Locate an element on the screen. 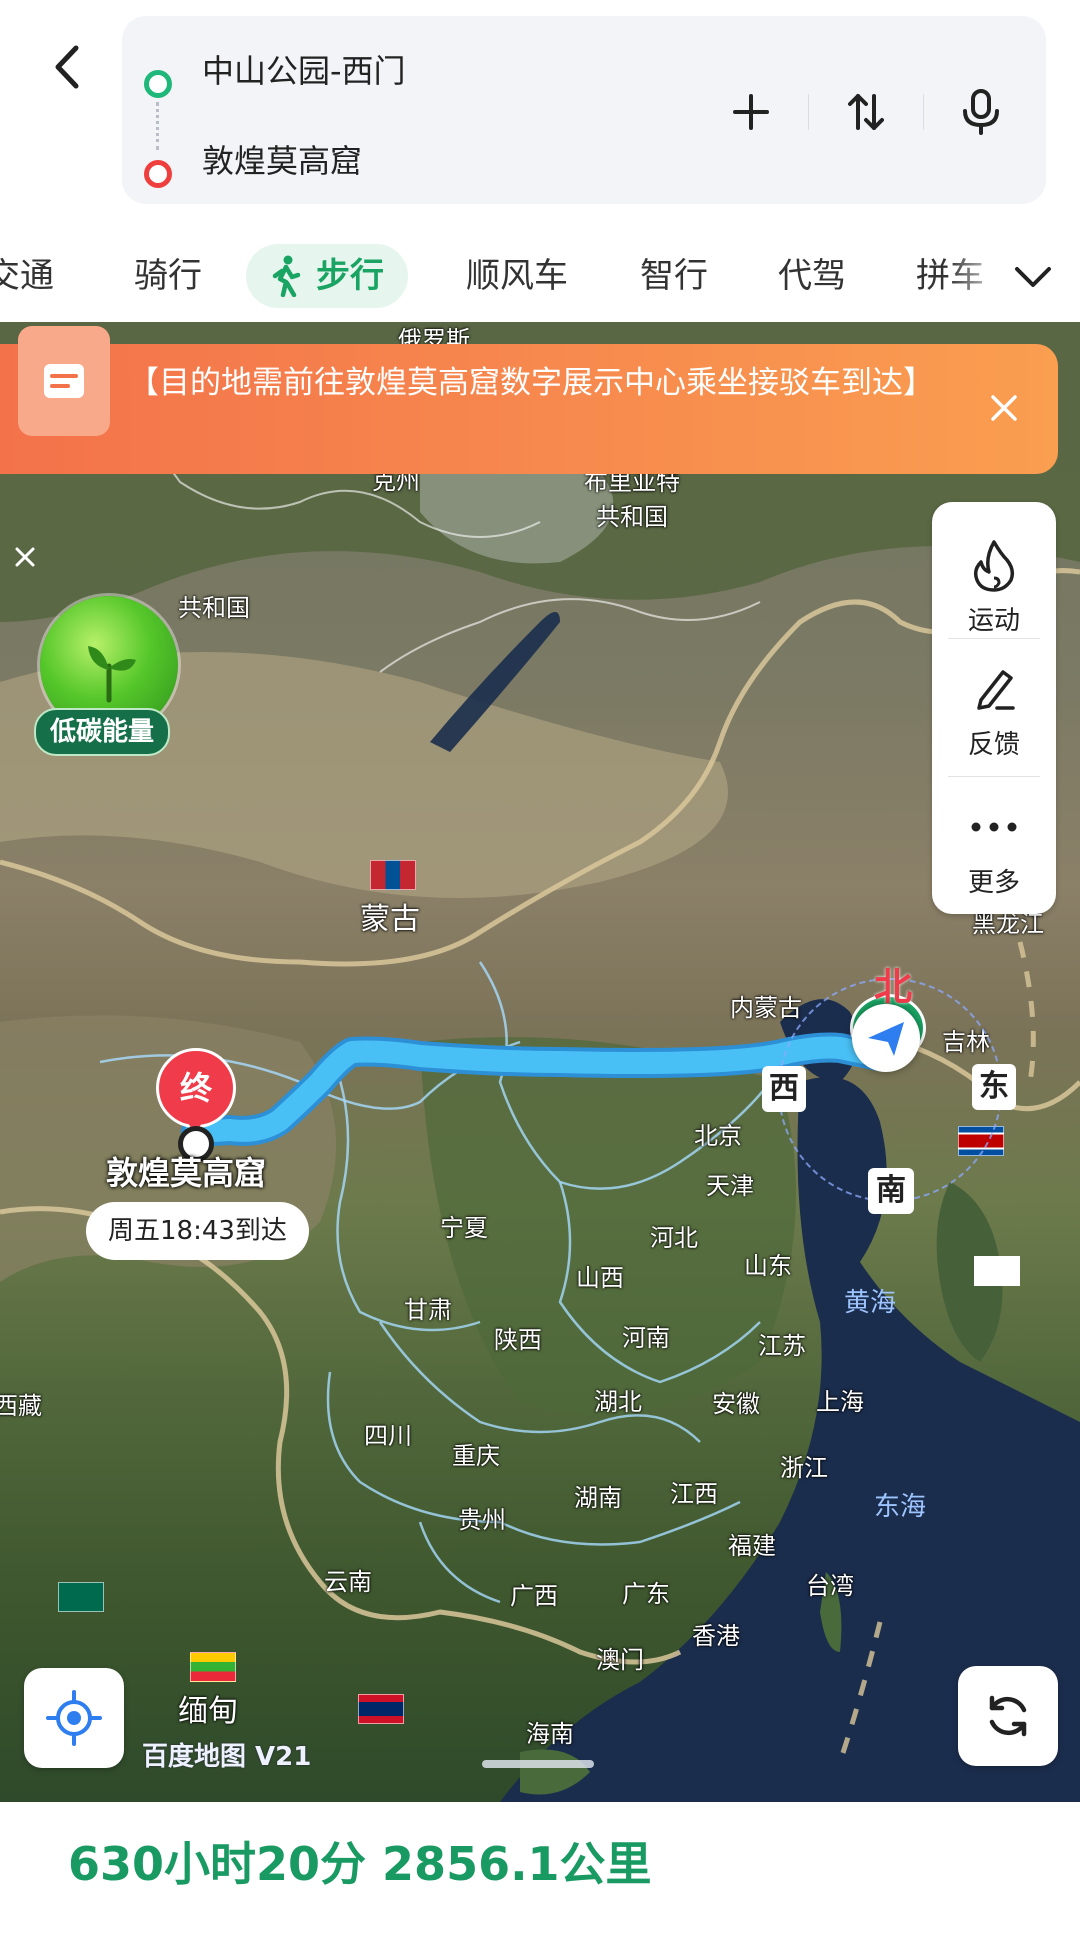 This screenshot has height=1946, width=1080. map-label-hongkong: 香港 is located at coordinates (716, 1636).